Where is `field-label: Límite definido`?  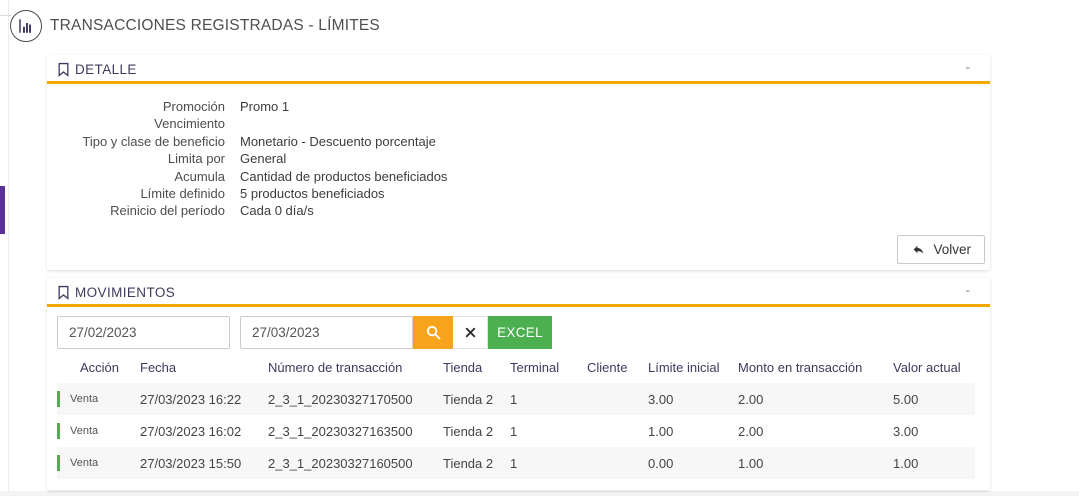 field-label: Límite definido is located at coordinates (182, 194).